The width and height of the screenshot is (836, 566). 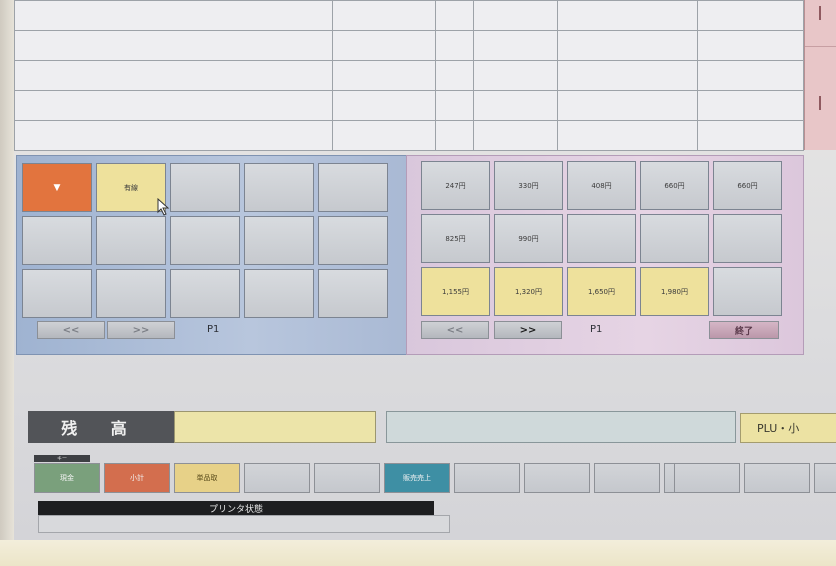 I want to click on right_panel-key: 1,650円, so click(x=601, y=291).